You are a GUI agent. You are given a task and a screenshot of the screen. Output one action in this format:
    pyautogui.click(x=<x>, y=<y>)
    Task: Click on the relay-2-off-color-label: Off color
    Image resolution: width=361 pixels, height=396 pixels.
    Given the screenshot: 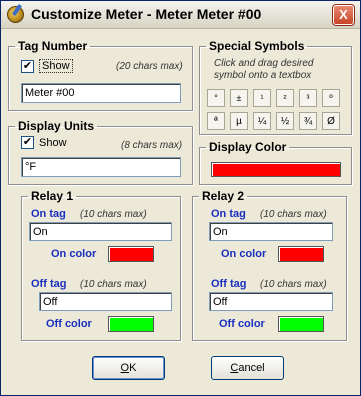 What is the action you would take?
    pyautogui.click(x=242, y=324)
    